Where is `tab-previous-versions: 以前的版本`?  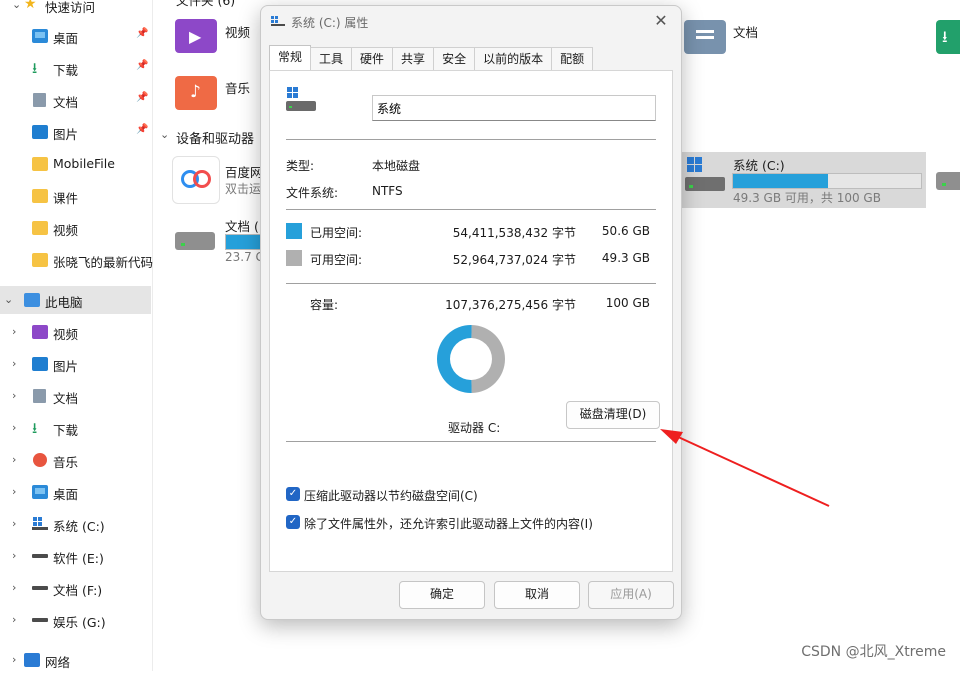
tab-previous-versions: 以前的版本 is located at coordinates (513, 58).